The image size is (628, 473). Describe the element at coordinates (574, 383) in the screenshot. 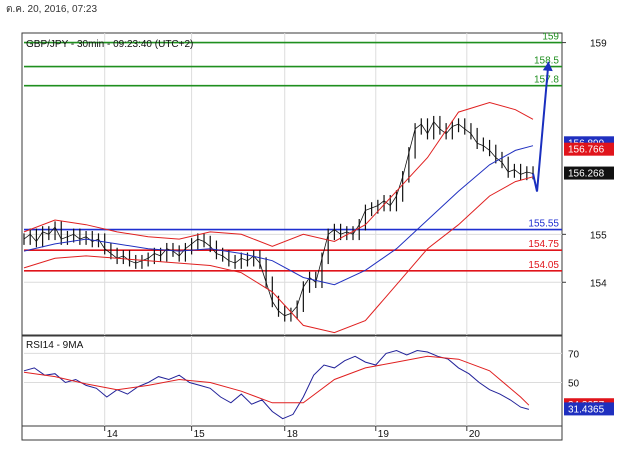

I see `rsi-y-tick-label: 50` at that location.